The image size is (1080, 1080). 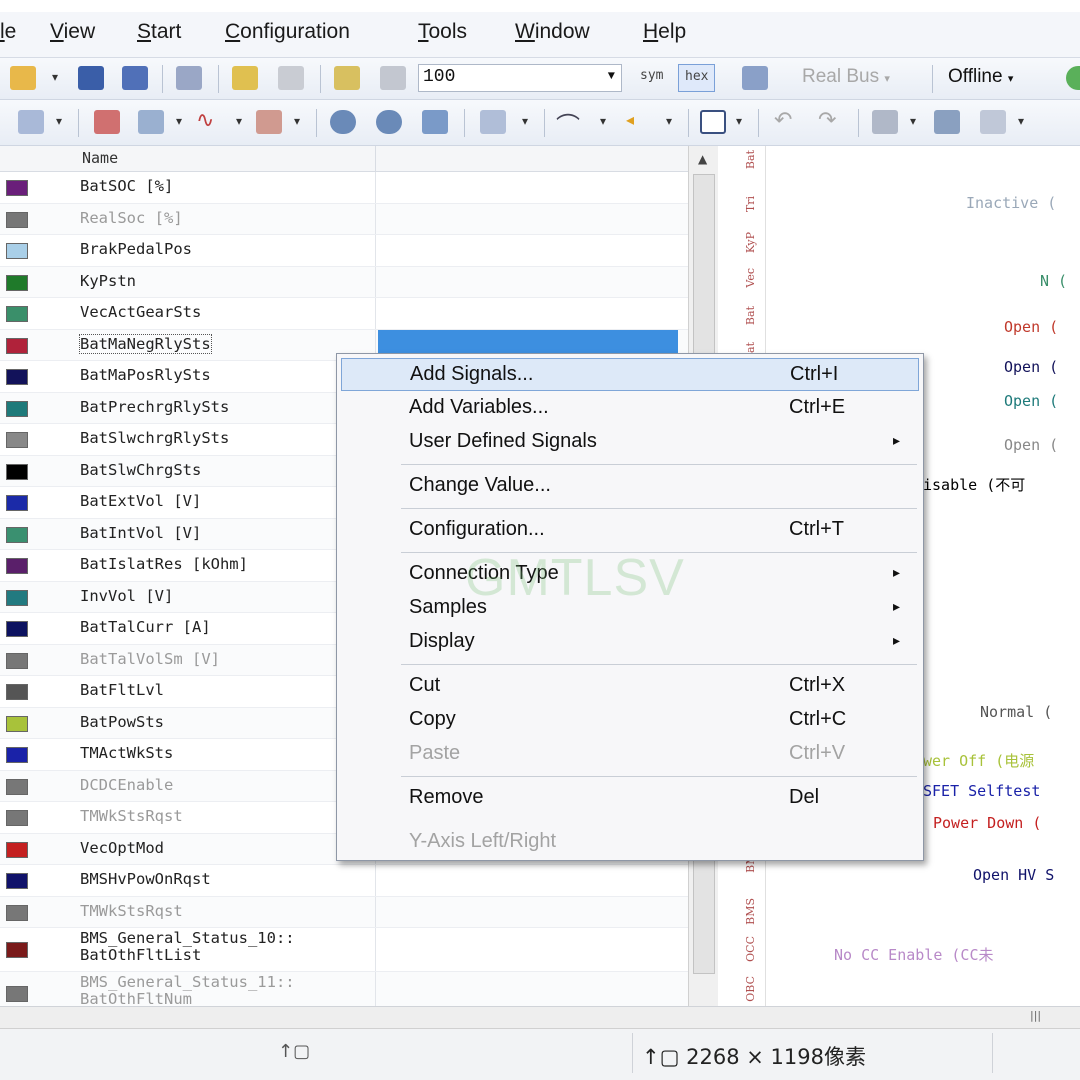 What do you see at coordinates (552, 32) in the screenshot?
I see `menu-window: Window` at bounding box center [552, 32].